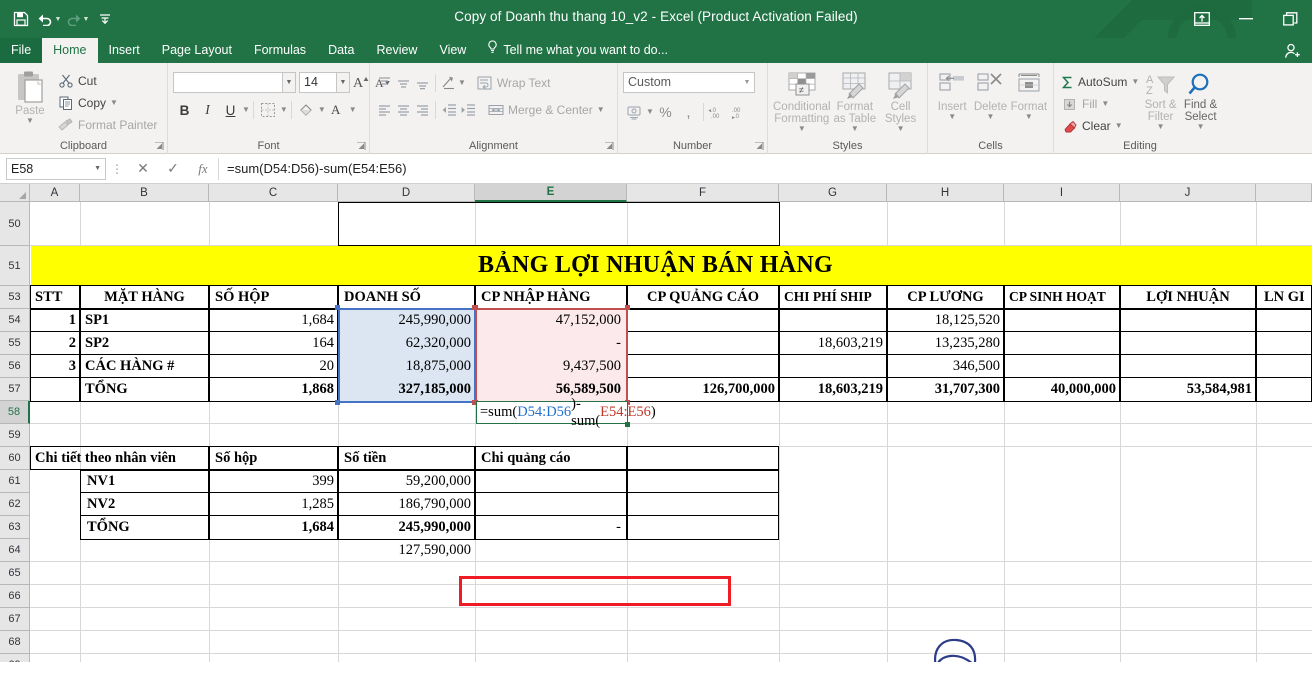 This screenshot has height=678, width=1312. What do you see at coordinates (21, 50) in the screenshot?
I see `tab-file: File` at bounding box center [21, 50].